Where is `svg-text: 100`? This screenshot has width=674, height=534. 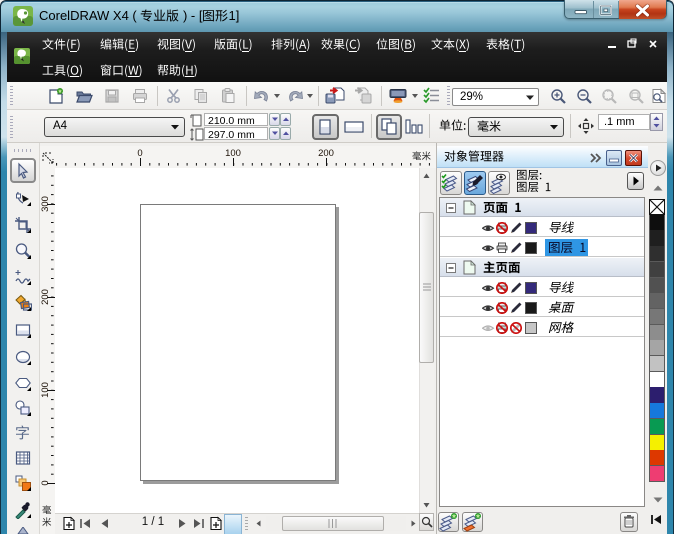 svg-text: 100 is located at coordinates (45, 390).